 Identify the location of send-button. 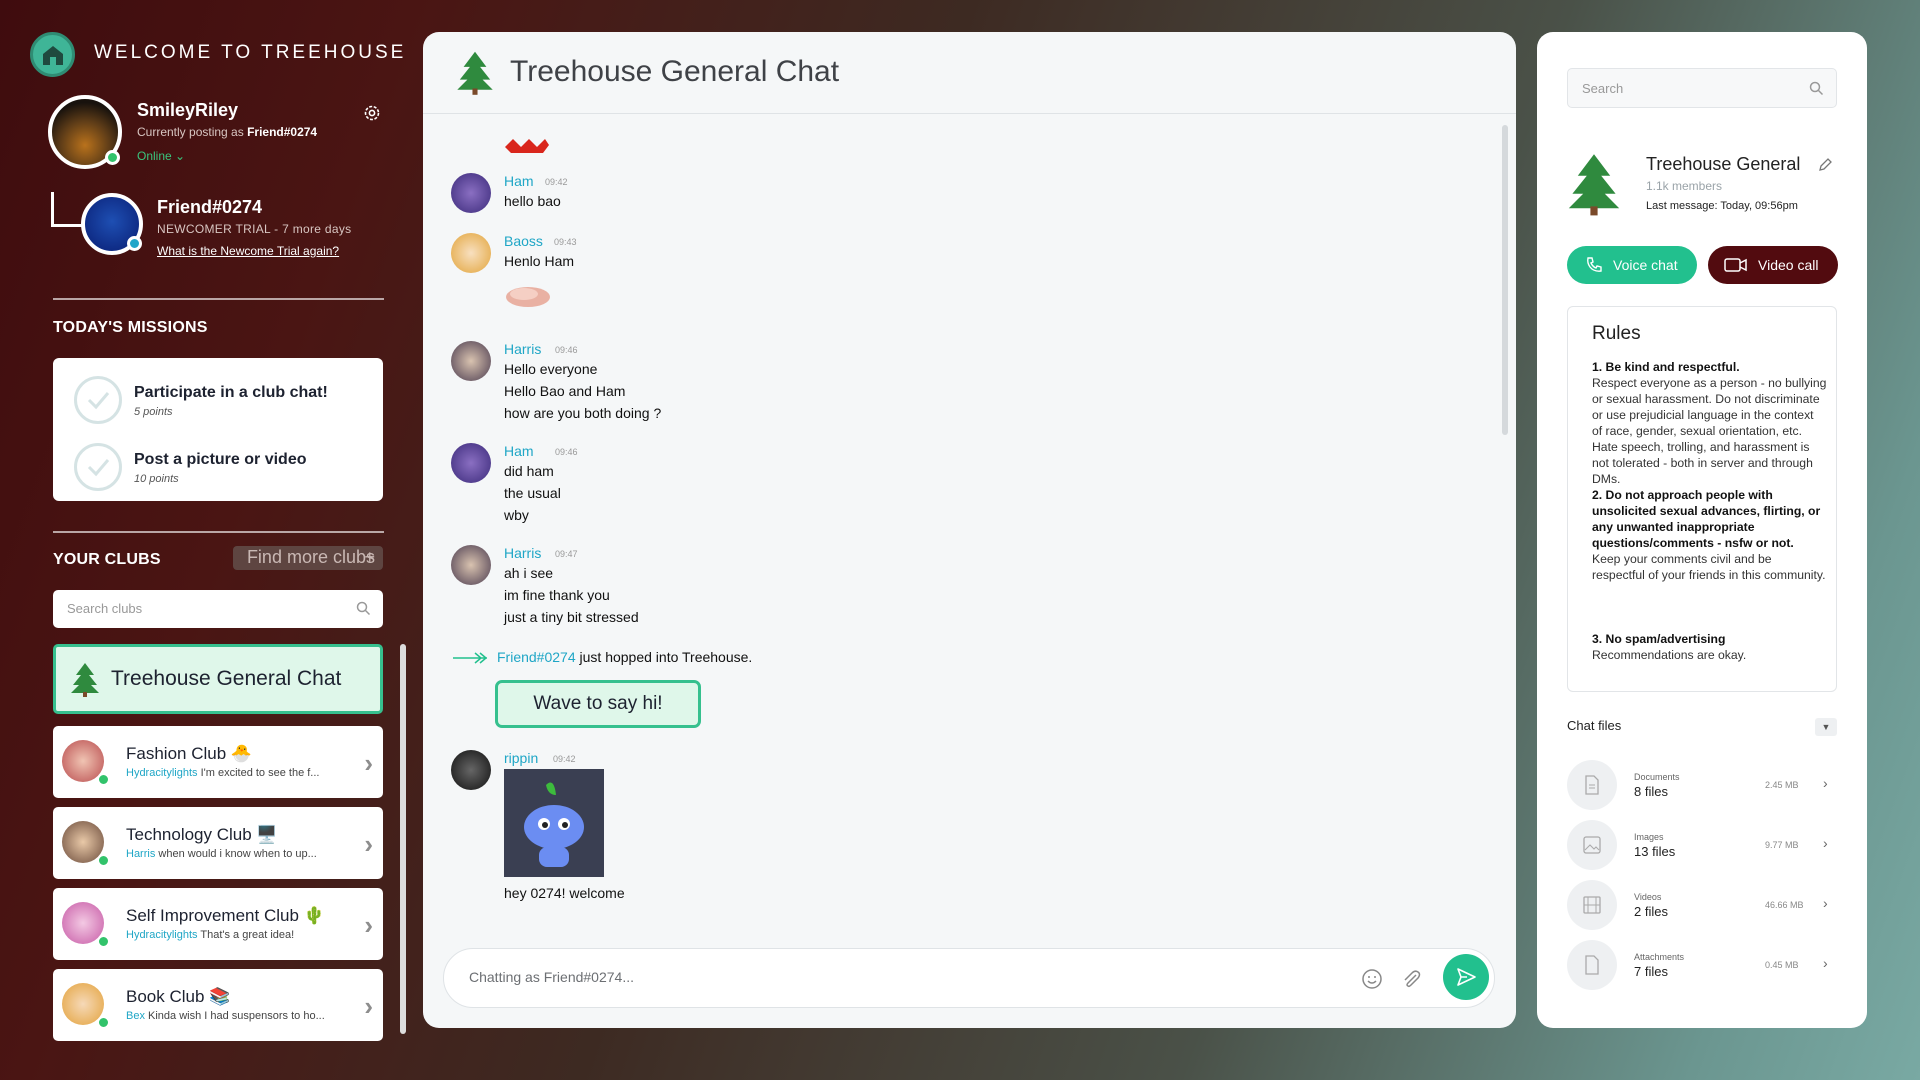
(1466, 977).